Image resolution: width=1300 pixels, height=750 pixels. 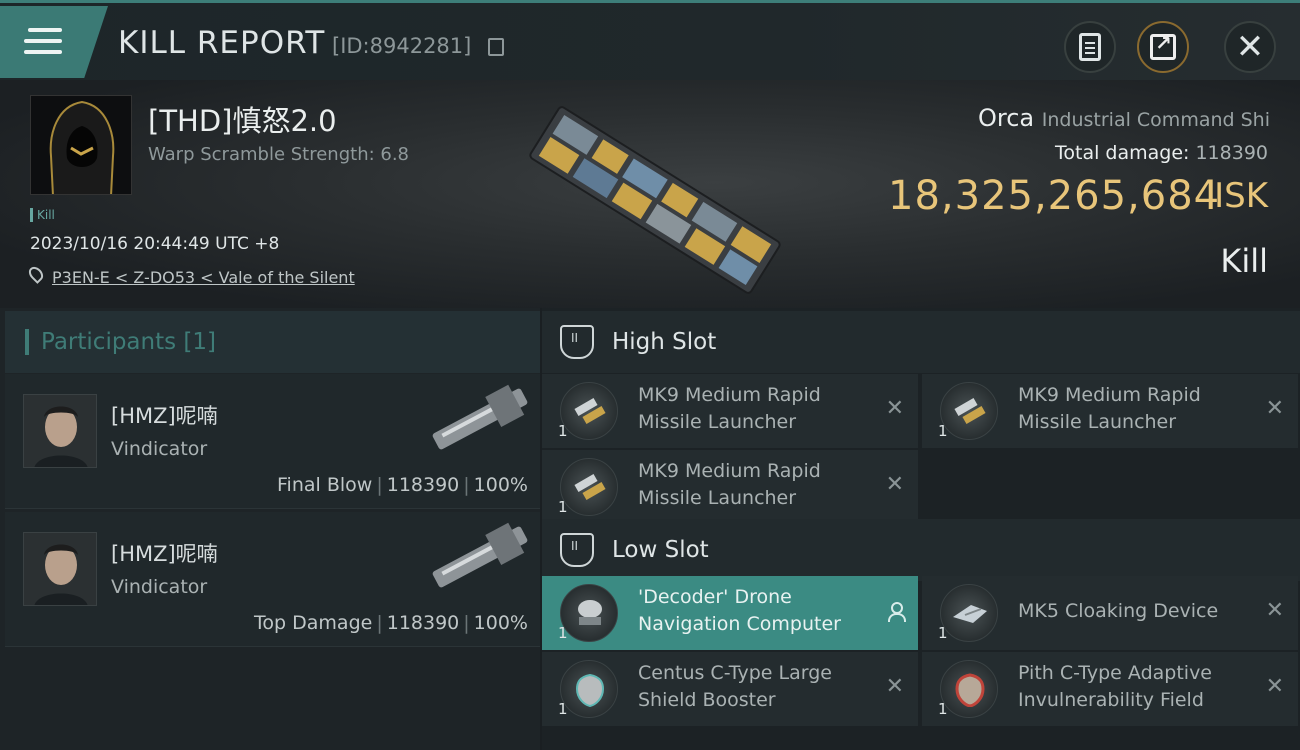 I want to click on kill-tag: Kill, so click(x=42, y=215).